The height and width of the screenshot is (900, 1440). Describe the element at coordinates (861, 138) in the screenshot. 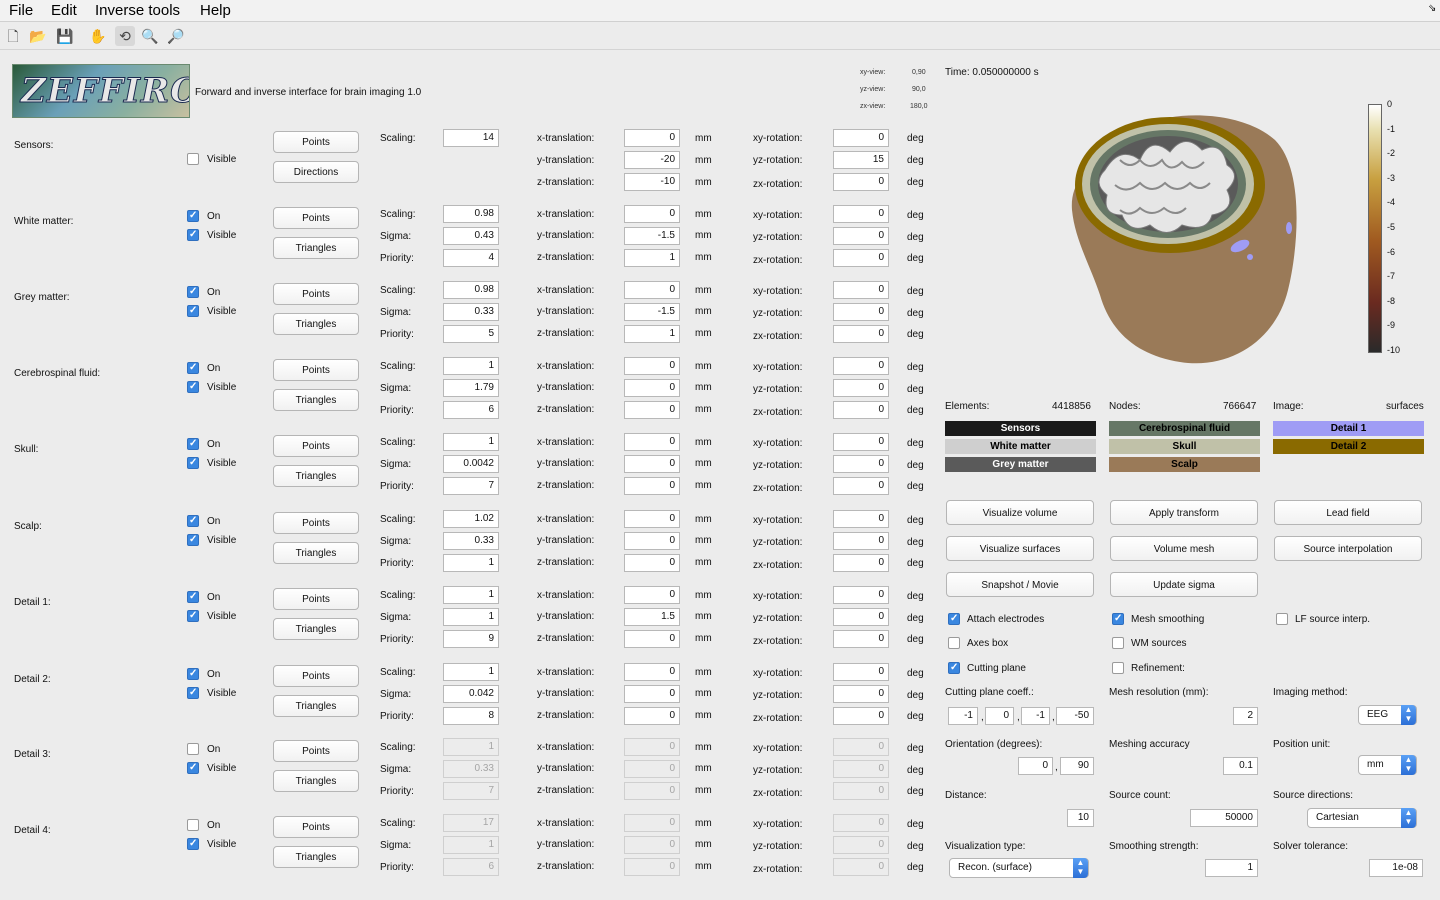

I see `sensors-xy-rotation-field: 0` at that location.